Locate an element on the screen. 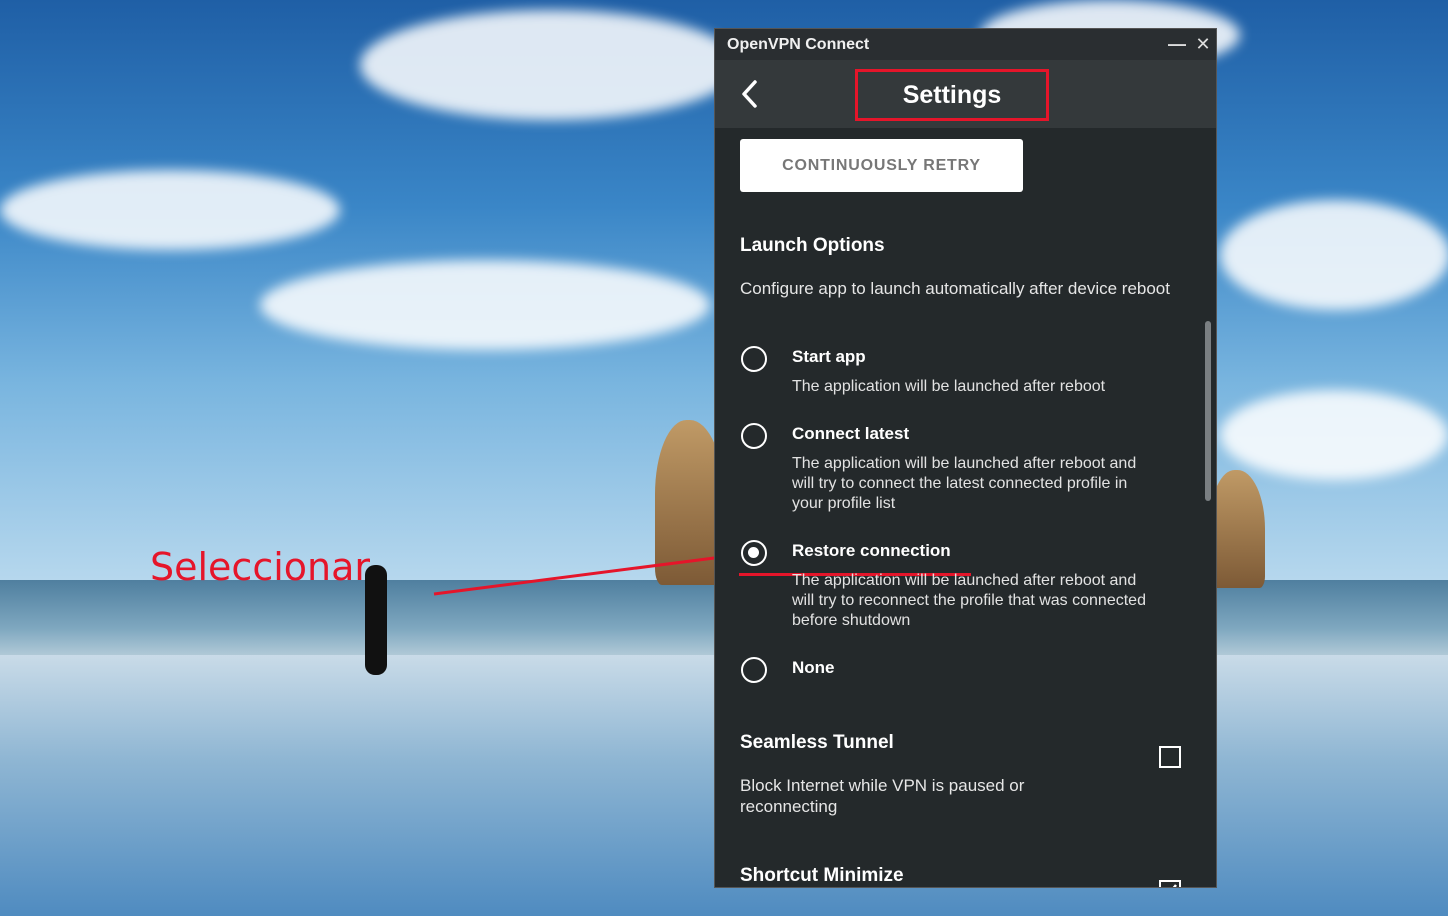  checkmark-icon is located at coordinates (1174, 885).